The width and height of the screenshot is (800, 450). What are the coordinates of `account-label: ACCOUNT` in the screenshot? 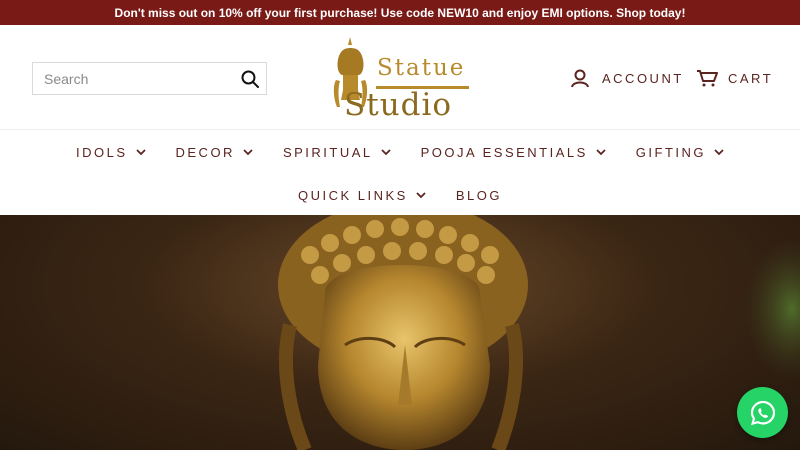 It's located at (643, 78).